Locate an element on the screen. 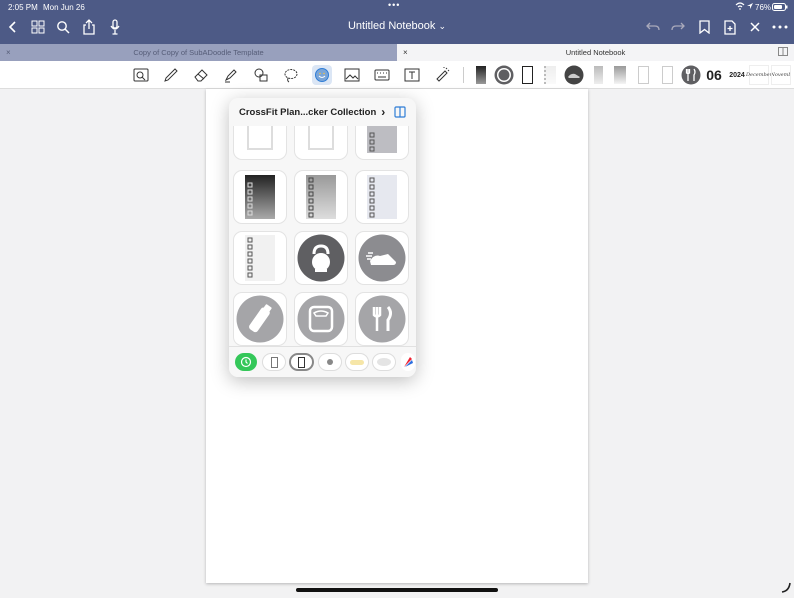  collection-chevron-icon: › is located at coordinates (383, 112).